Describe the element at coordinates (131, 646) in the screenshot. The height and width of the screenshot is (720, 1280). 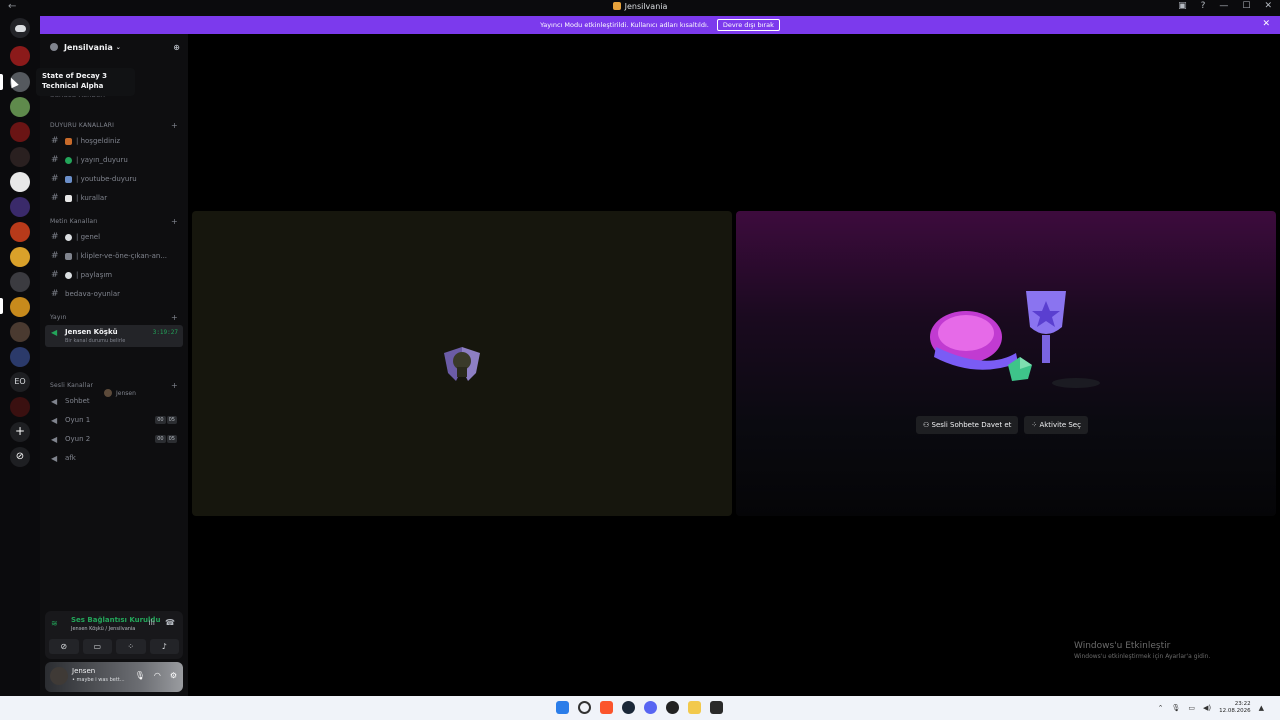
I see `activities-button: ⁘` at that location.